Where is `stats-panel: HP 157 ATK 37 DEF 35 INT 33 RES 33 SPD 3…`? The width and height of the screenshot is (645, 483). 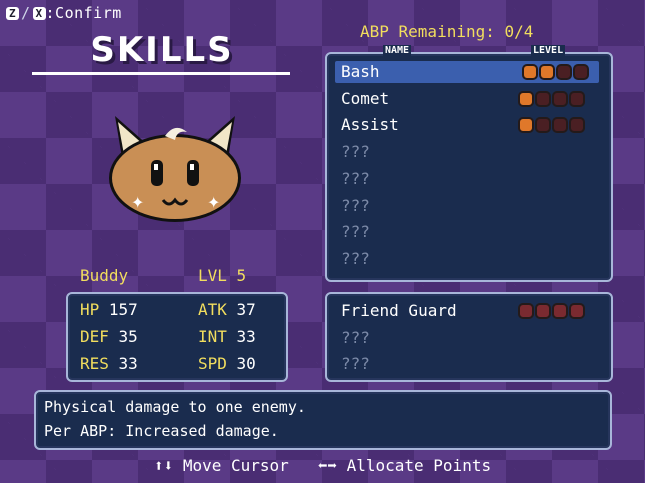 stats-panel: HP 157 ATK 37 DEF 35 INT 33 RES 33 SPD 3… is located at coordinates (177, 337).